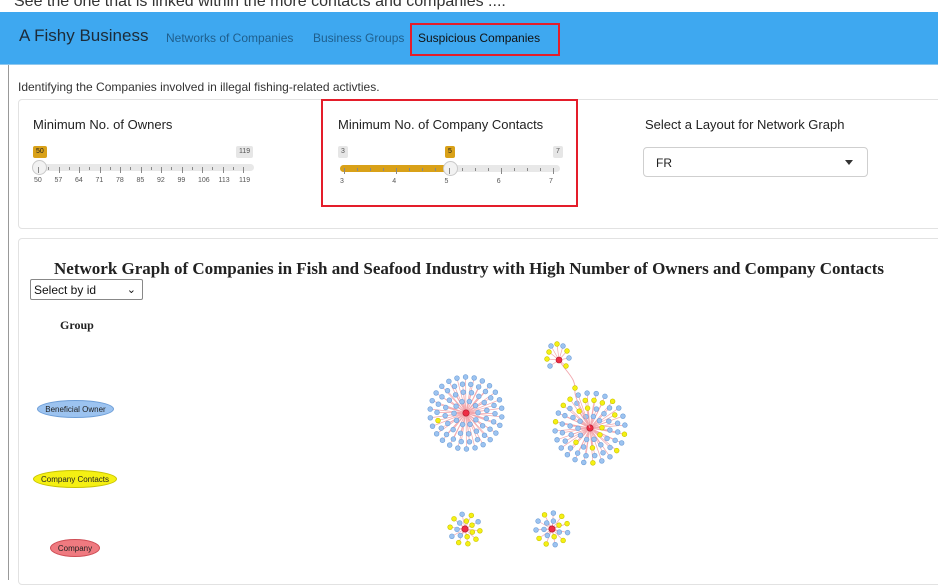 The height and width of the screenshot is (585, 938). I want to click on company-node, so click(552, 529).